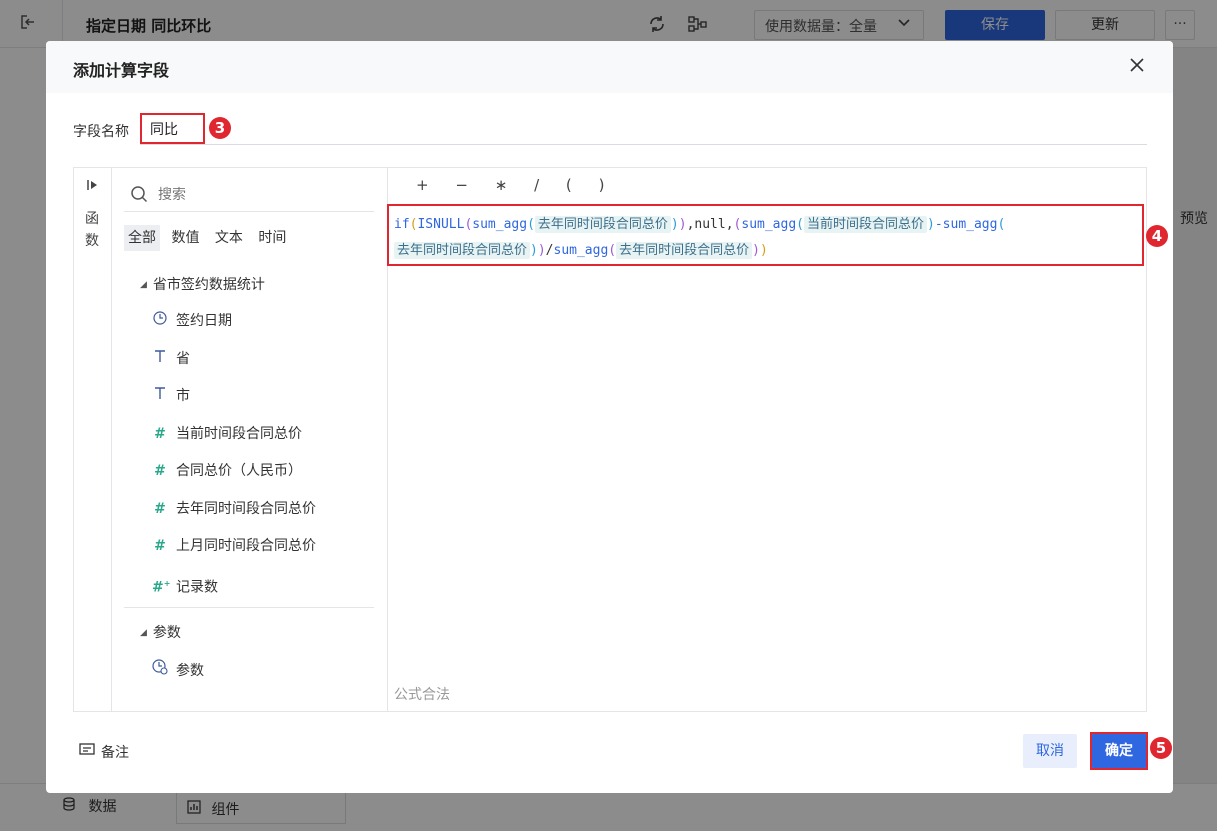  What do you see at coordinates (521, 185) in the screenshot?
I see `operator-toolbar: + − ∗ / ( )` at bounding box center [521, 185].